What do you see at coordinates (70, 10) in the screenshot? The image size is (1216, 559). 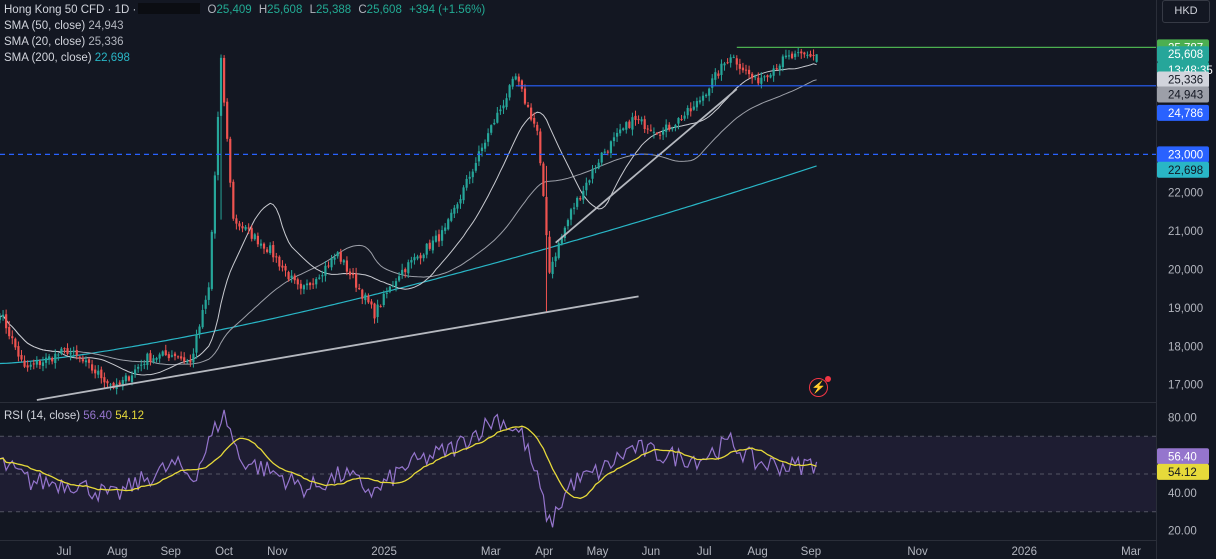 I see `symbol-title: Hong Kong 50 CFD · 1D ·` at bounding box center [70, 10].